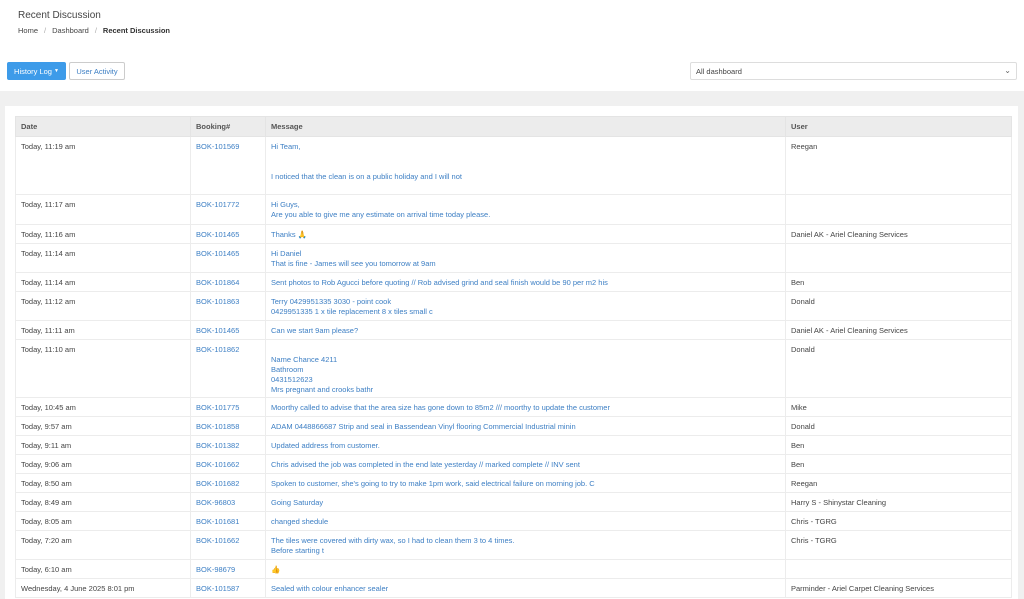  Describe the element at coordinates (103, 330) in the screenshot. I see `row-date: Today, 11:11 am` at that location.